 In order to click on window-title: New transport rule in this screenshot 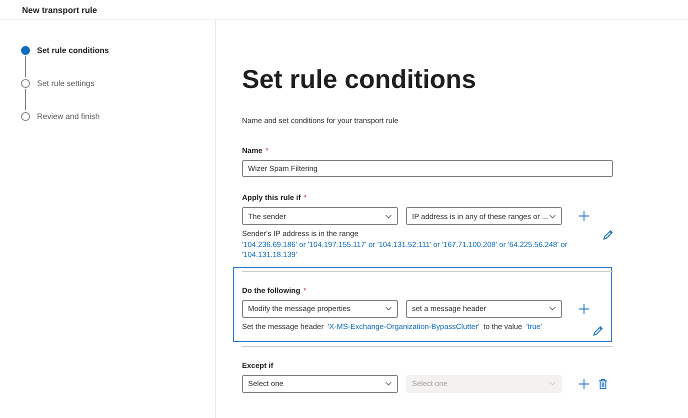, I will do `click(60, 9)`.